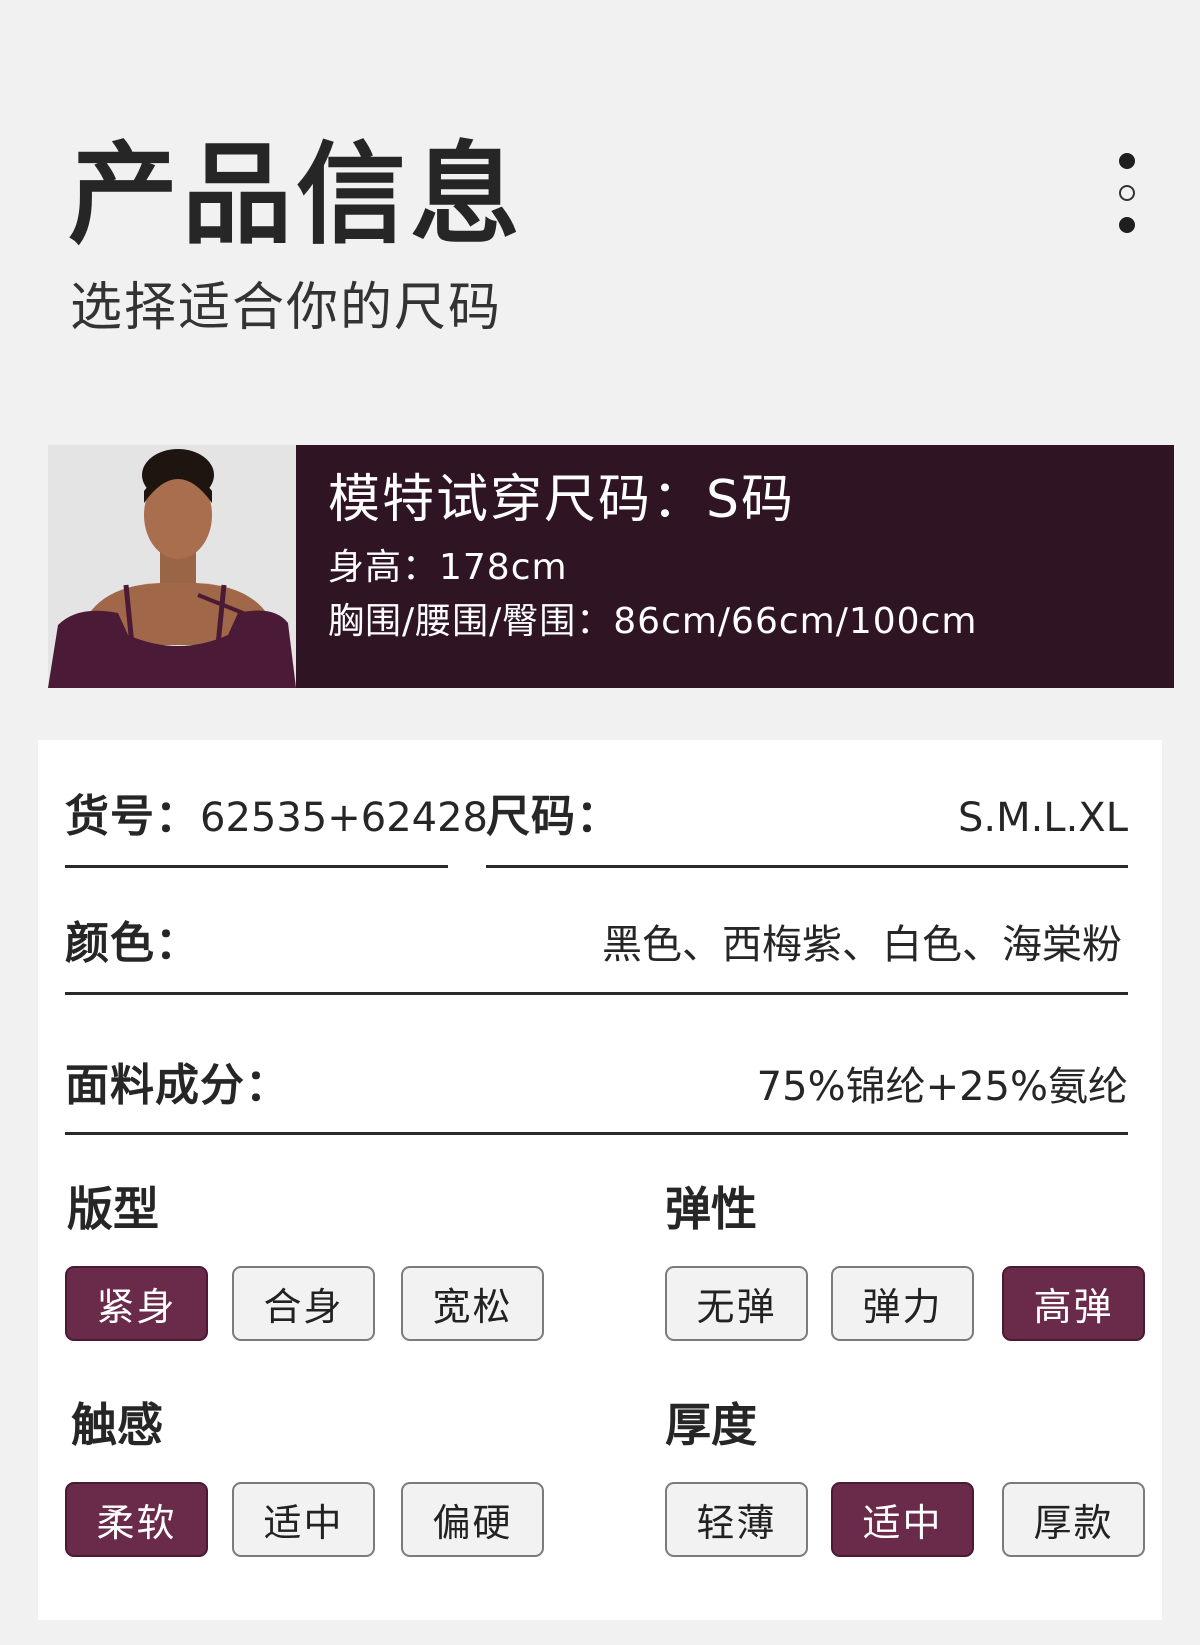 Image resolution: width=1200 pixels, height=1645 pixels. I want to click on dot-hollow-icon, so click(1127, 193).